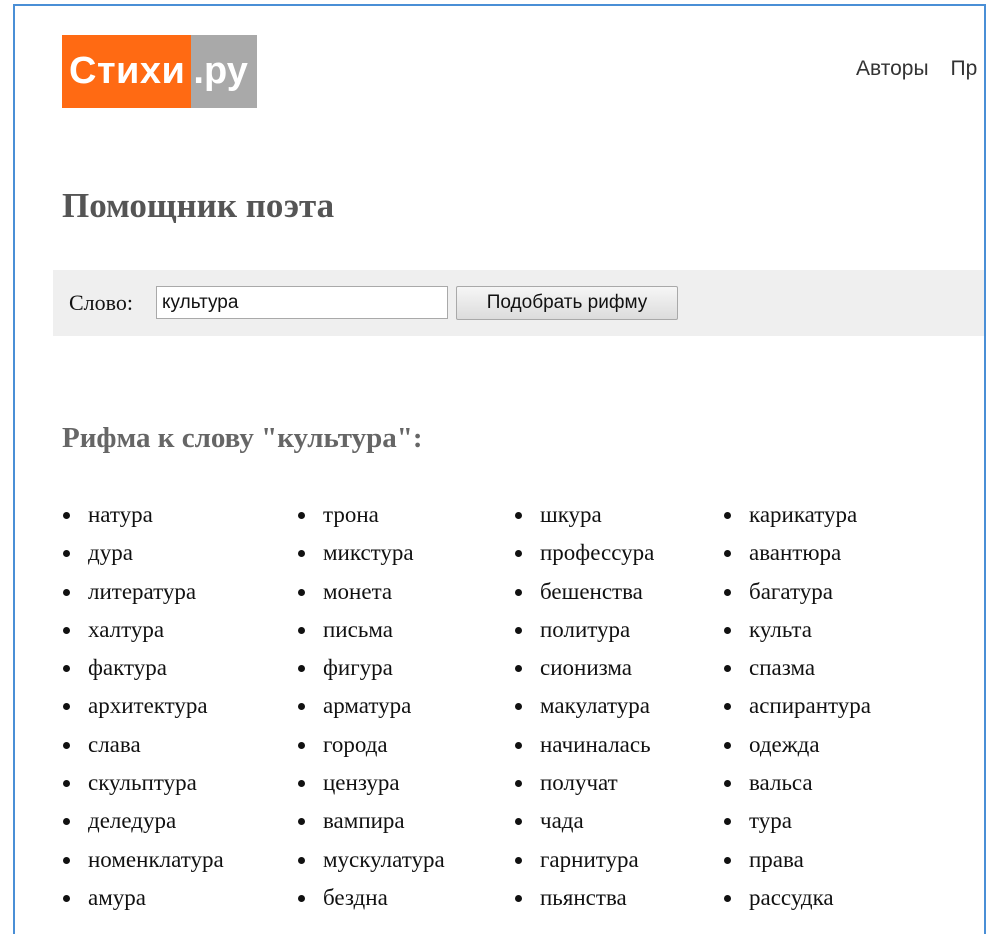  I want to click on rhyme-item: багатура, so click(796, 592).